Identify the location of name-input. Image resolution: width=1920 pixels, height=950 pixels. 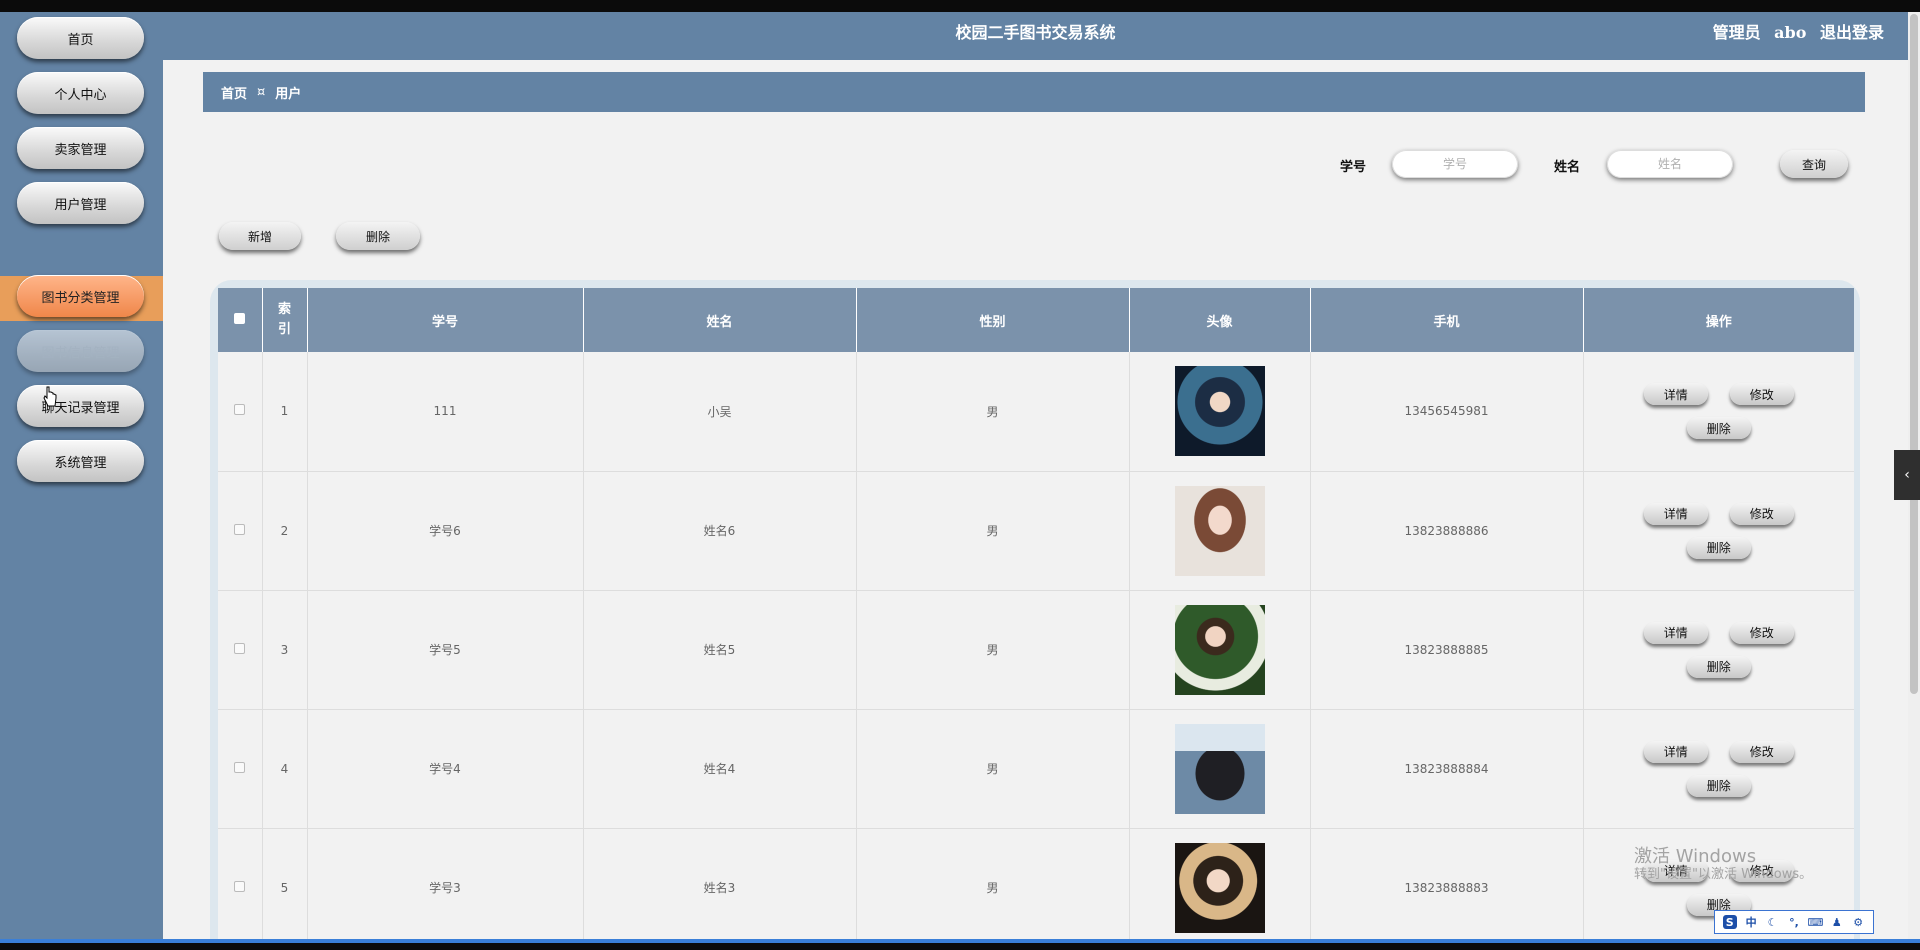
(1670, 164).